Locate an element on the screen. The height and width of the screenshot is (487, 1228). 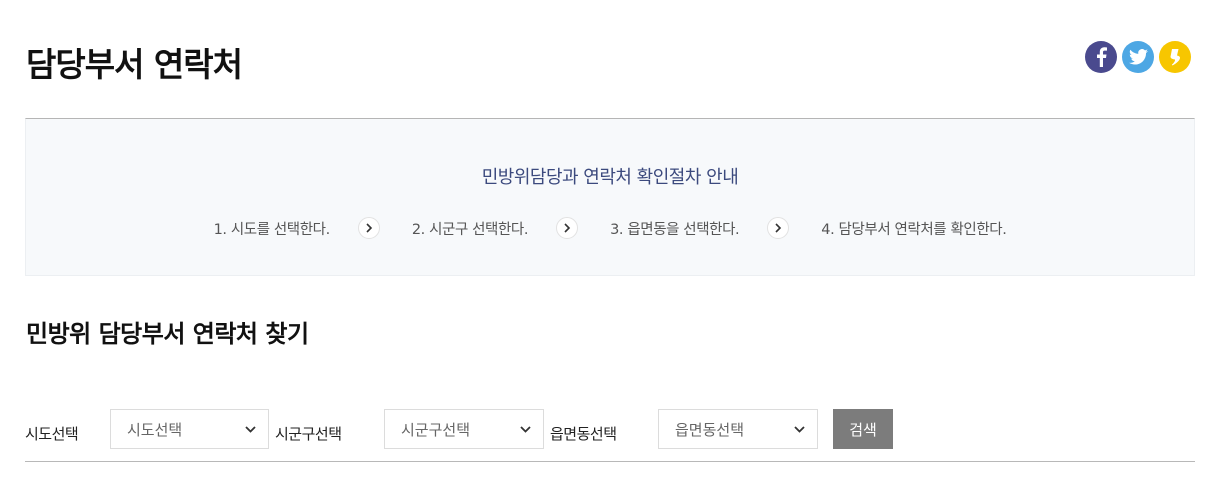
kakaostory-icon is located at coordinates (1175, 57).